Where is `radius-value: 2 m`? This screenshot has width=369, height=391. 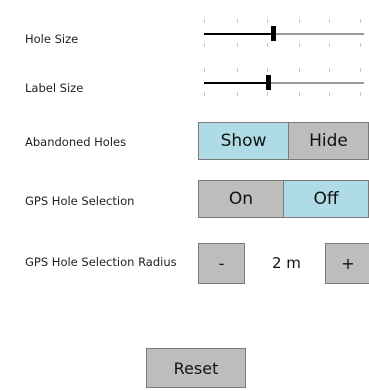
radius-value: 2 m is located at coordinates (286, 263).